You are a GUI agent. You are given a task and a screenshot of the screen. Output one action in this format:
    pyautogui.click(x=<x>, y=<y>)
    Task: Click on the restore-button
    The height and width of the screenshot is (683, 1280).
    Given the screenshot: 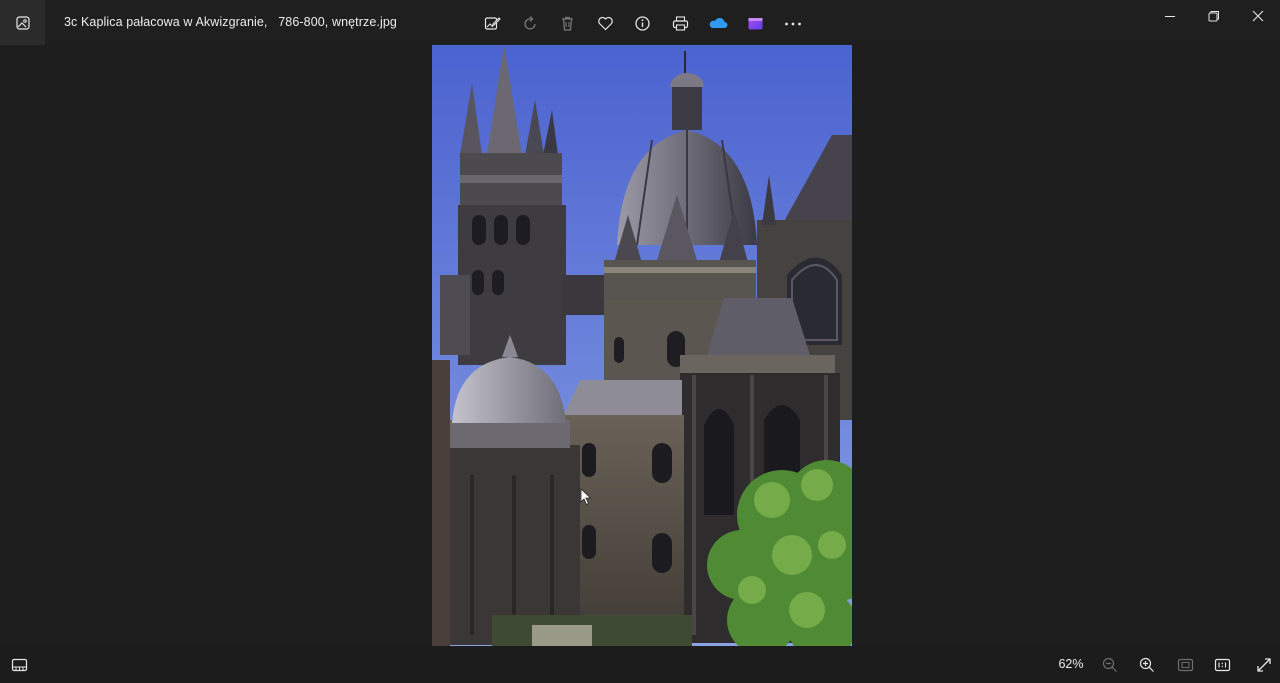 What is the action you would take?
    pyautogui.click(x=1214, y=16)
    